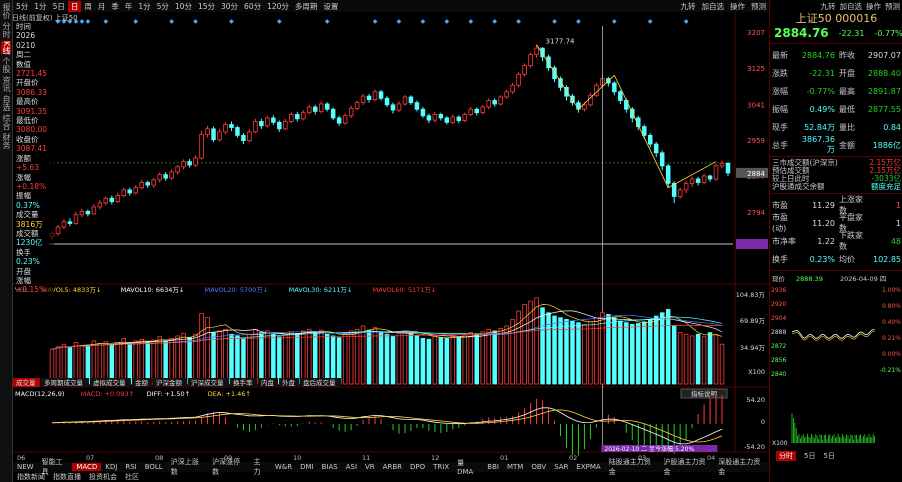  Describe the element at coordinates (561, 467) in the screenshot. I see `indicator-tab: SAR` at that location.